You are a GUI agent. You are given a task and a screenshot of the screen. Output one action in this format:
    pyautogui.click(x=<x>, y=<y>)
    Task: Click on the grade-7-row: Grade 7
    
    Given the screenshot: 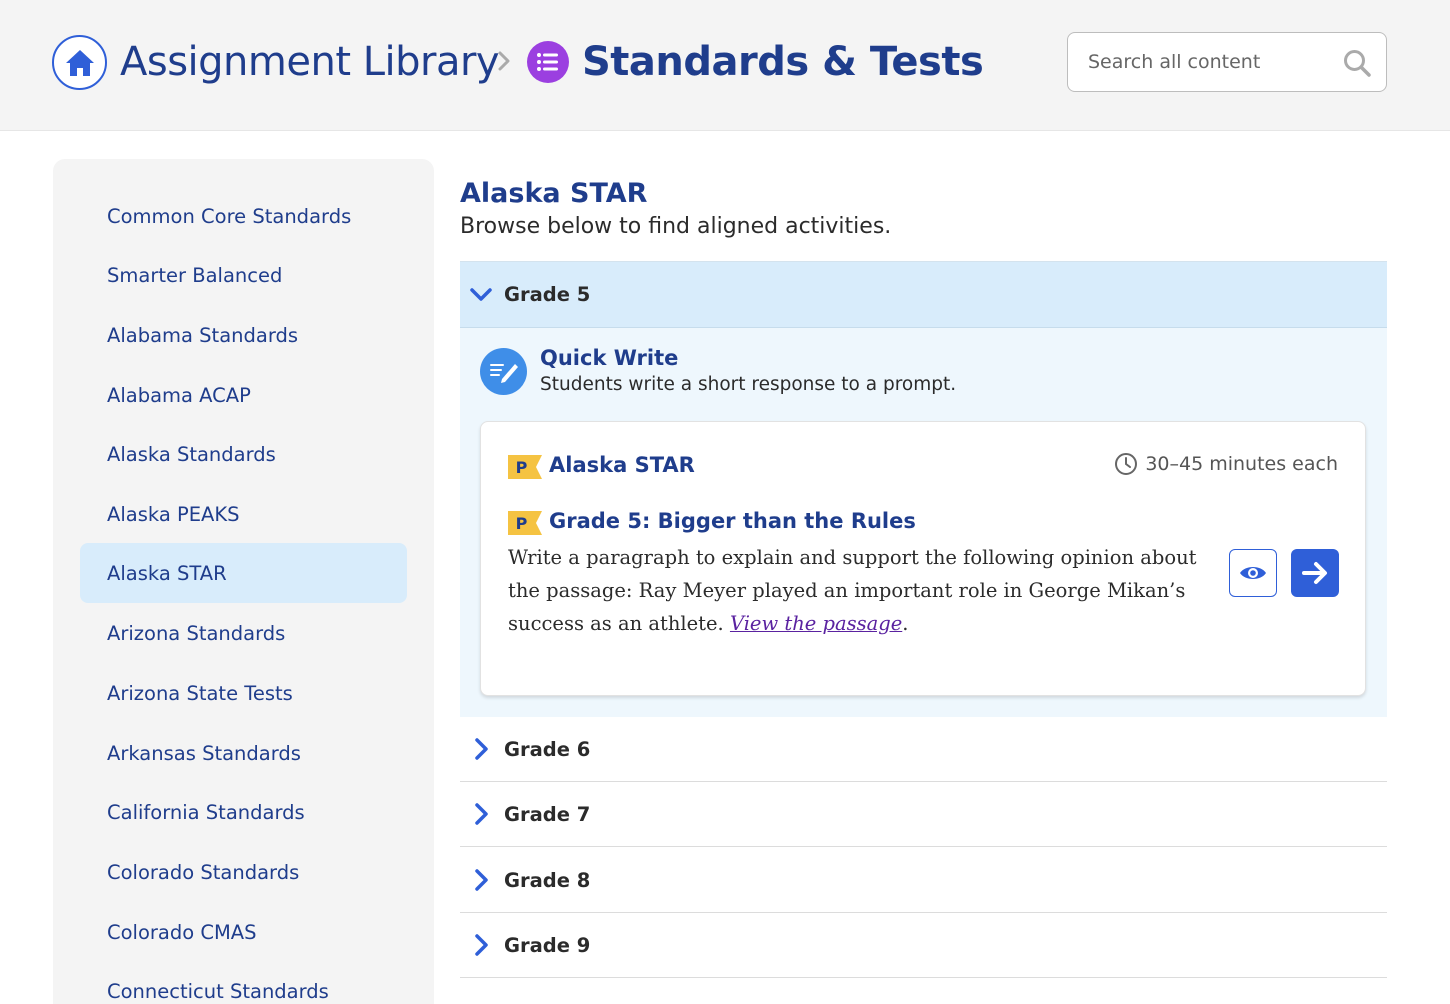 What is the action you would take?
    pyautogui.click(x=923, y=814)
    